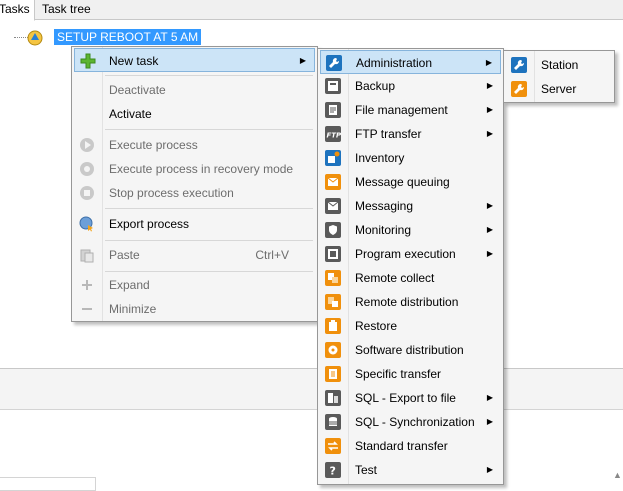  I want to click on menu-item-ftp-transfer: FTP FTP transfer ▶, so click(410, 134).